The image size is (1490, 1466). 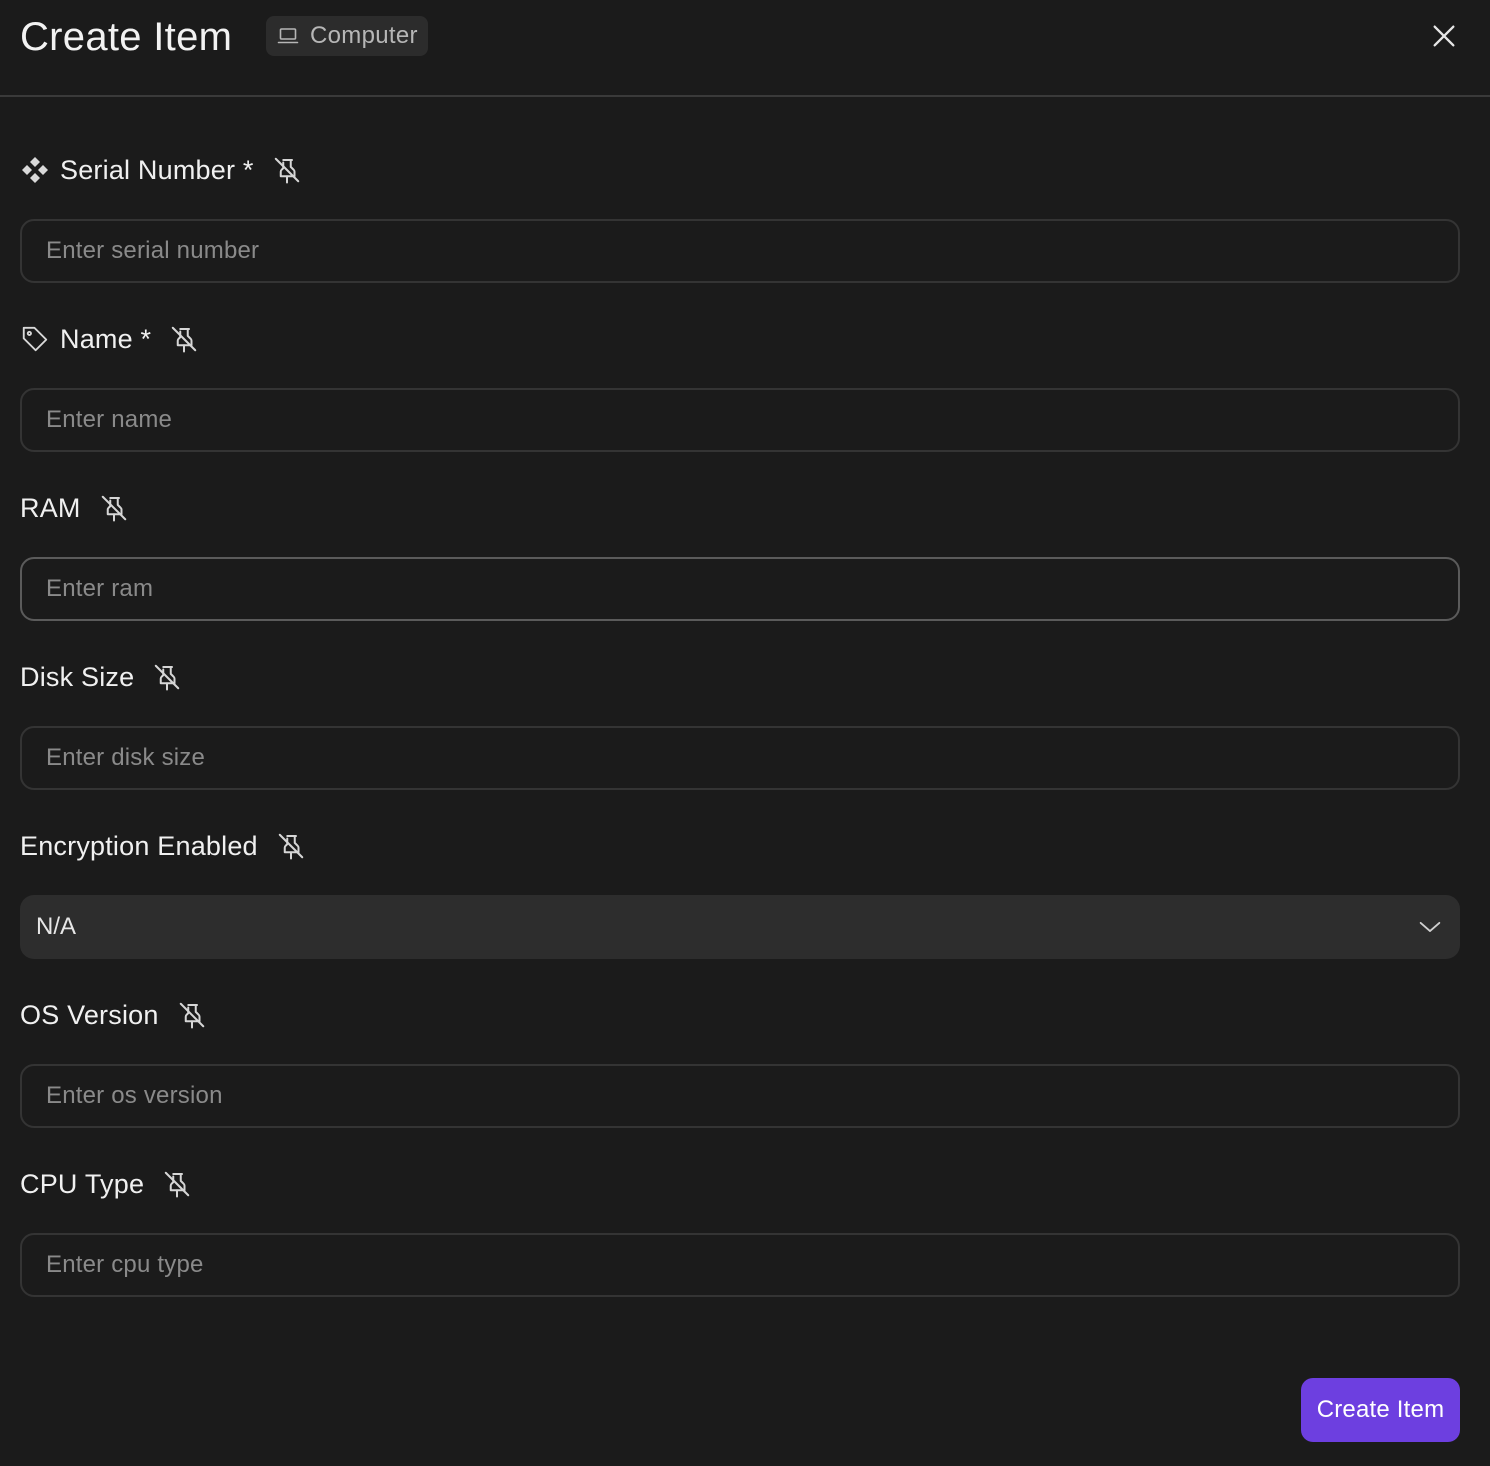 What do you see at coordinates (740, 1096) in the screenshot?
I see `os-version-input` at bounding box center [740, 1096].